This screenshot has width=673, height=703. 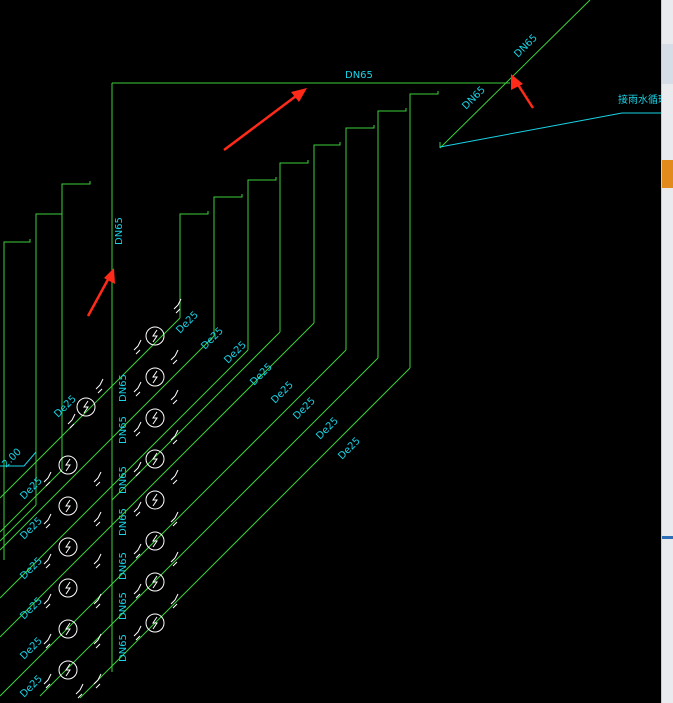 I want to click on side-panel-orange-block, so click(x=667, y=174).